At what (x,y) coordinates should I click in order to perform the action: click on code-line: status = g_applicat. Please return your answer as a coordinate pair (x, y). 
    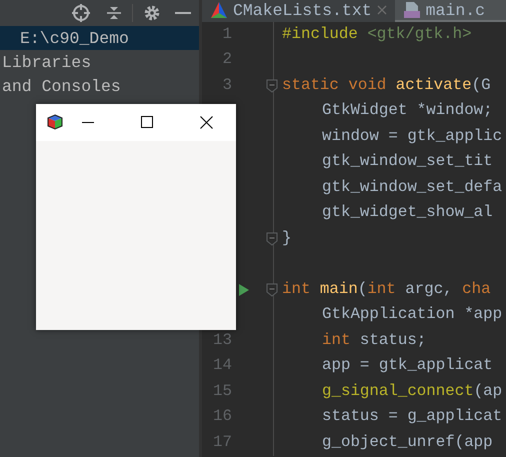
    Looking at the image, I should click on (412, 417).